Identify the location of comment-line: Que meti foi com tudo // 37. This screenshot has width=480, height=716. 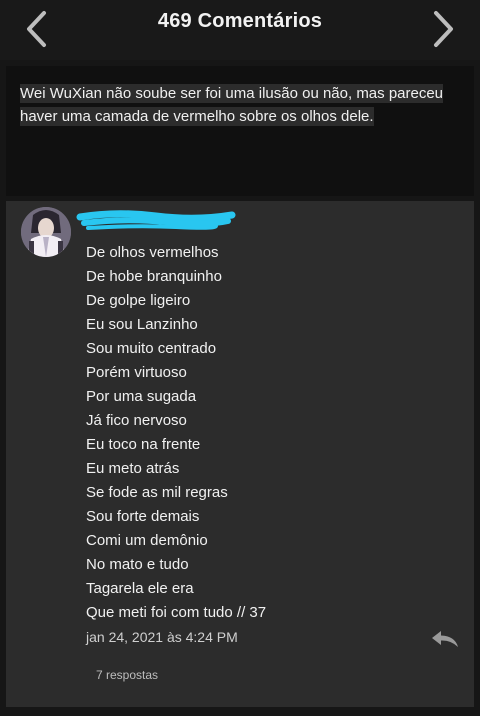
(176, 612).